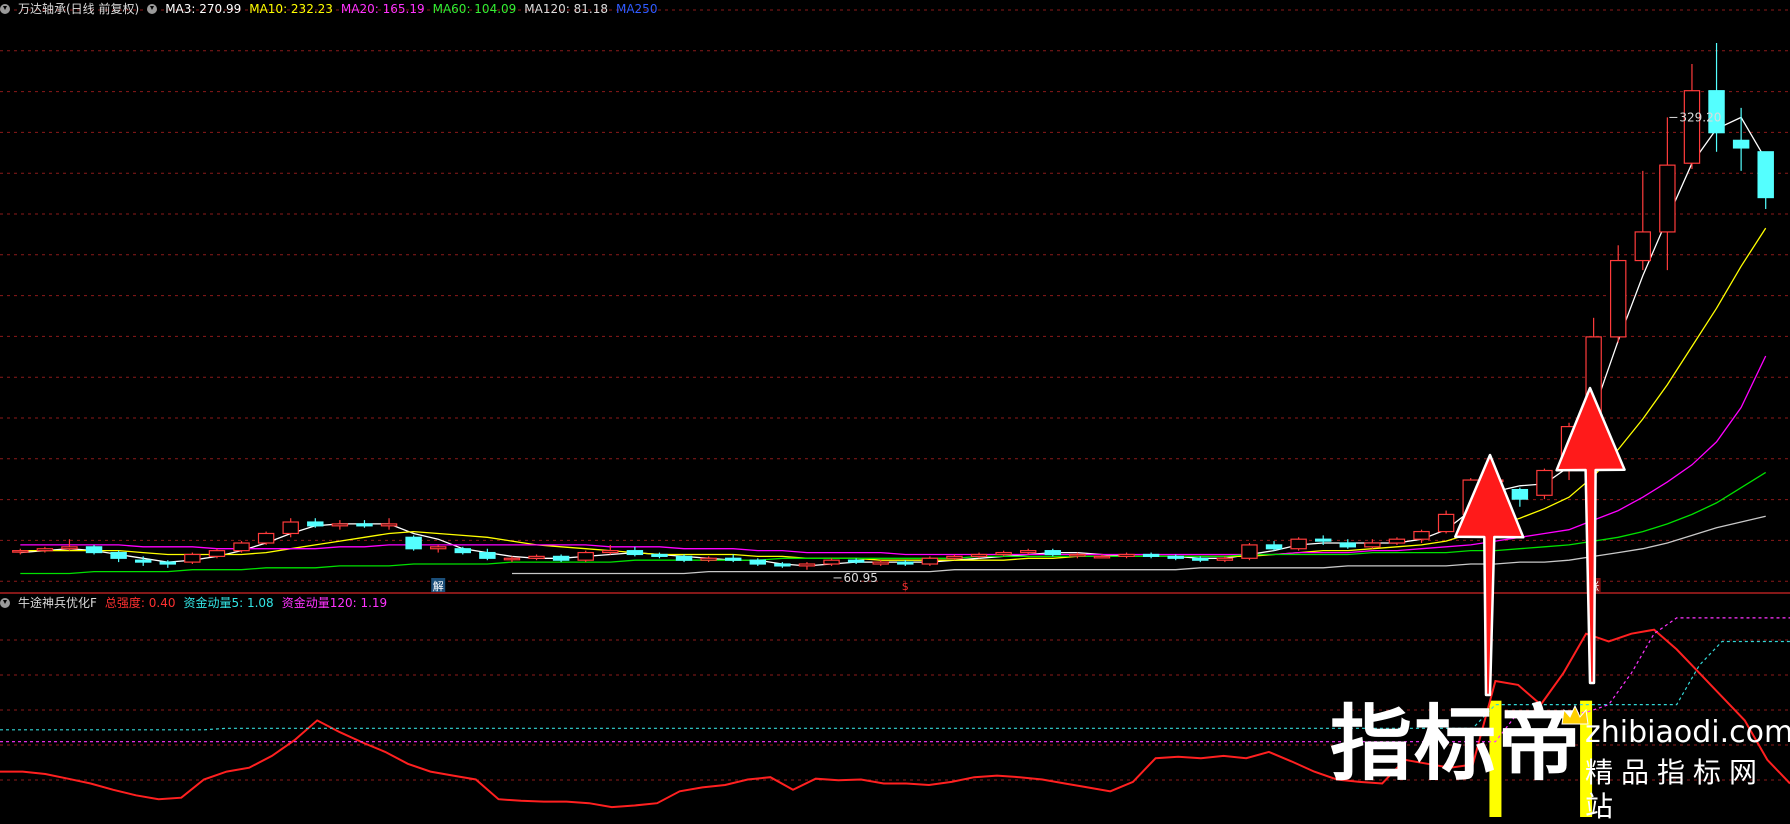 The width and height of the screenshot is (1790, 824). What do you see at coordinates (1700, 117) in the screenshot?
I see `price-annotation: 329.20` at bounding box center [1700, 117].